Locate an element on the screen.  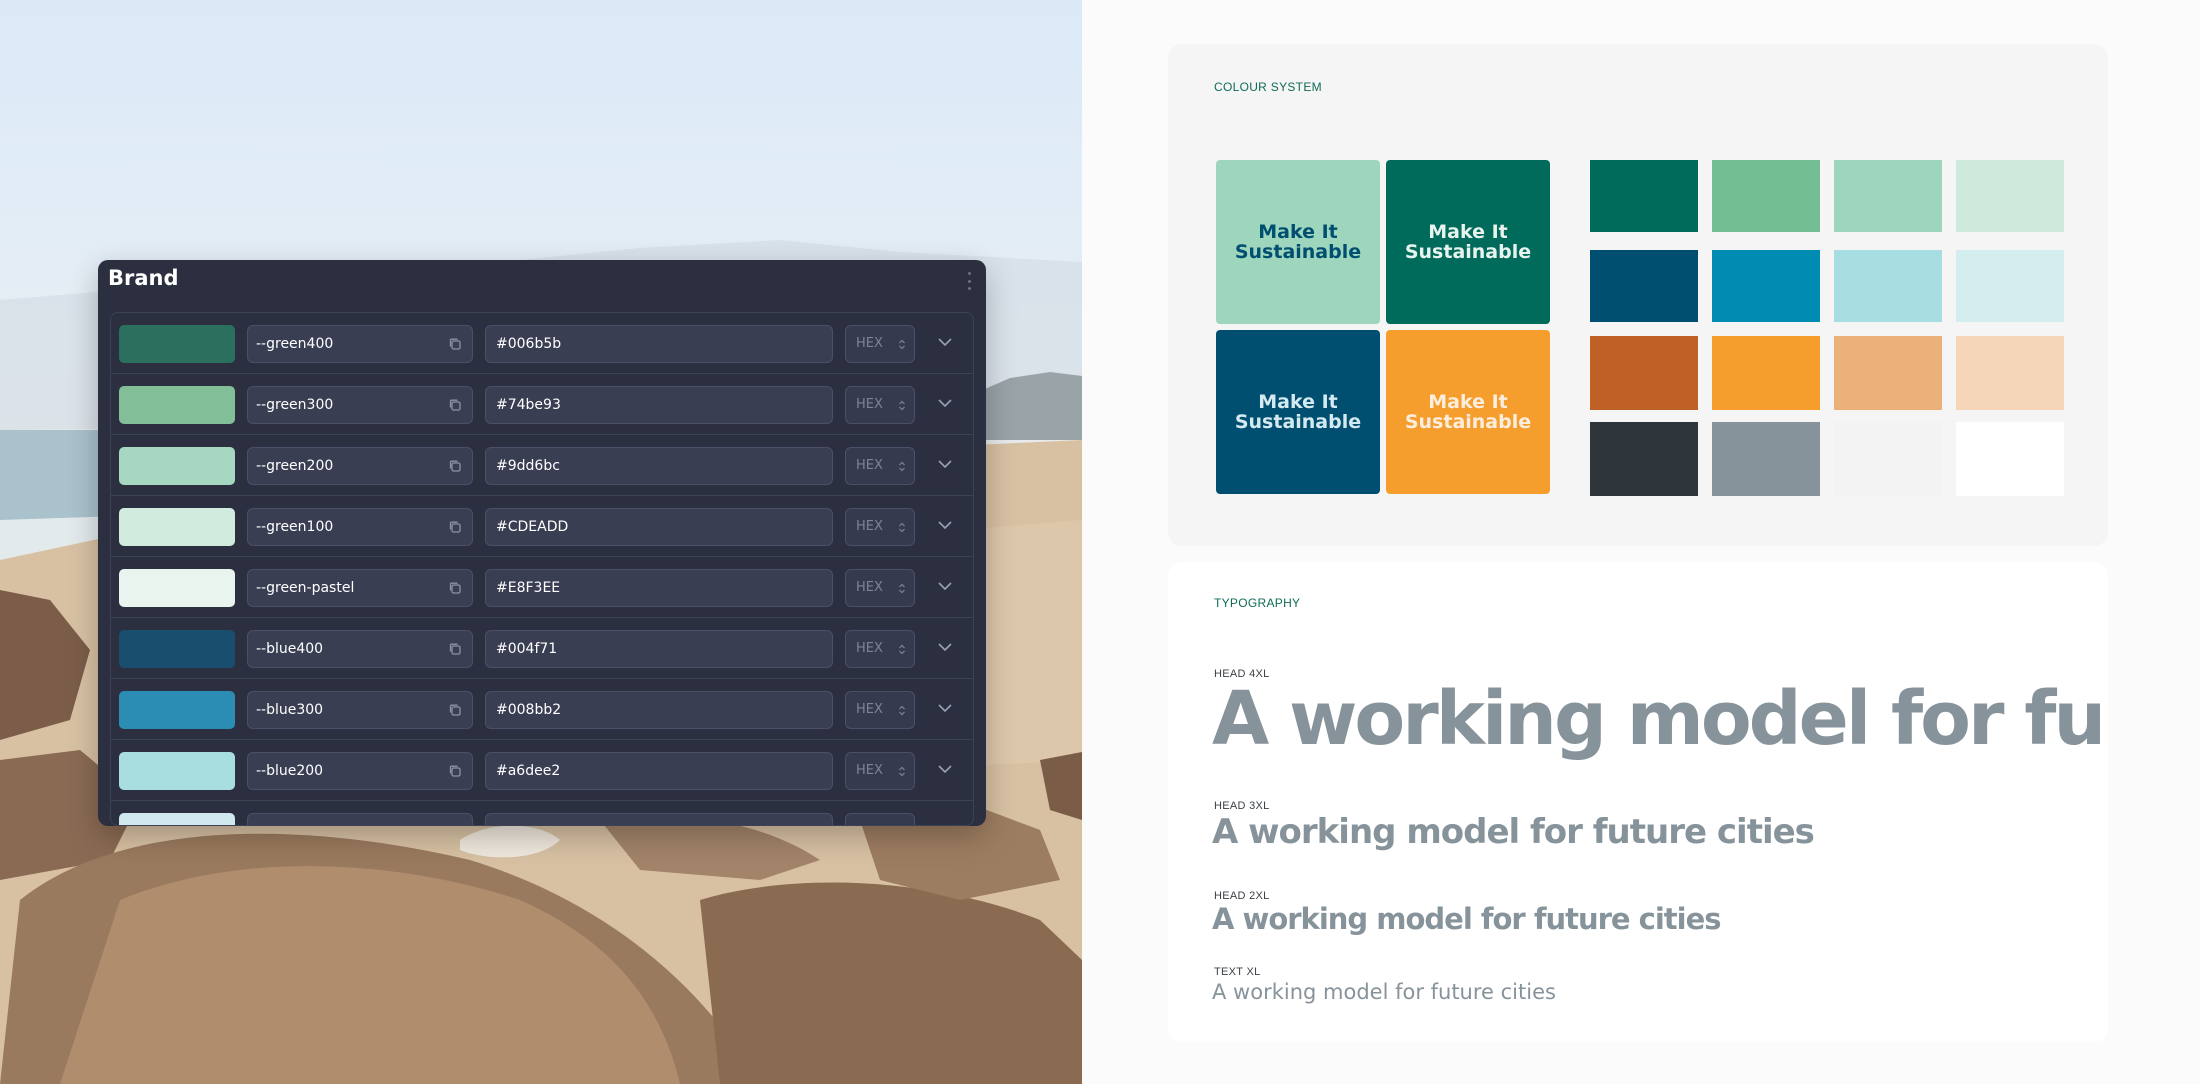
color-value-text: #74be93 is located at coordinates (528, 405).